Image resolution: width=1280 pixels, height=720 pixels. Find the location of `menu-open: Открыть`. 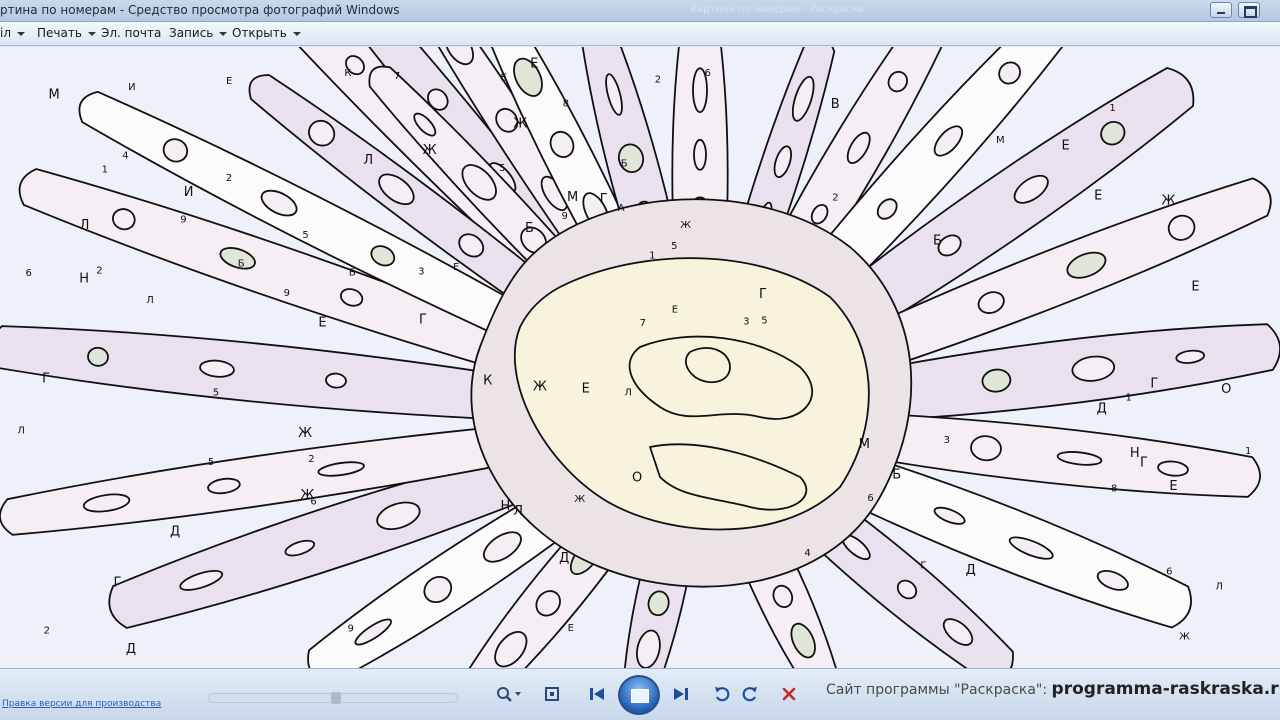

menu-open: Открыть is located at coordinates (266, 33).